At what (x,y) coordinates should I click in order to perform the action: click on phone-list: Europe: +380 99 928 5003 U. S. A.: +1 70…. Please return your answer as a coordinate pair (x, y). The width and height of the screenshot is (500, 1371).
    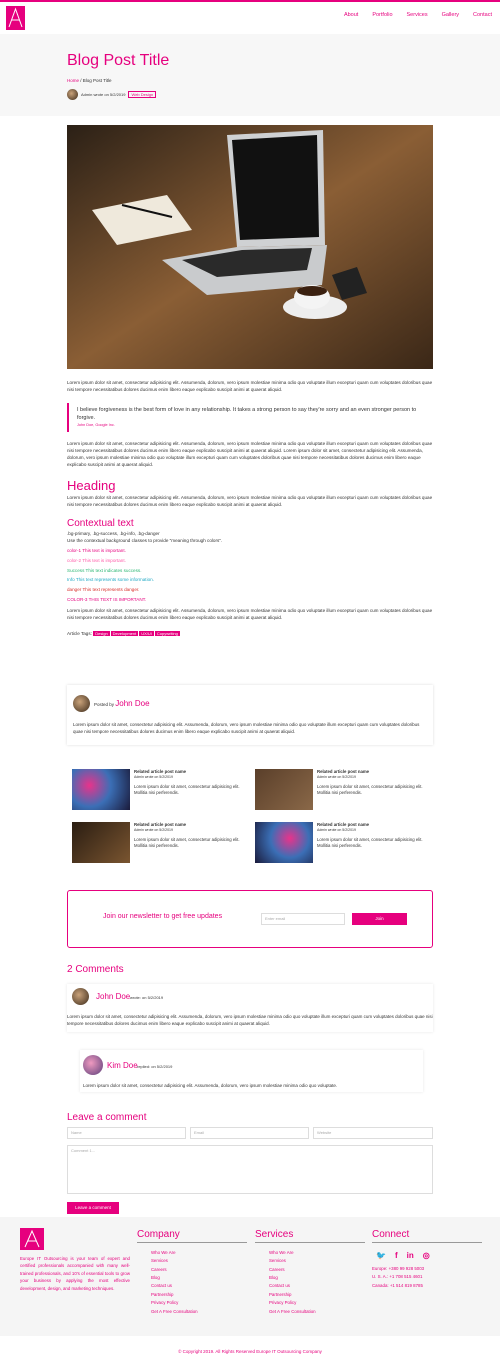
    Looking at the image, I should click on (427, 1277).